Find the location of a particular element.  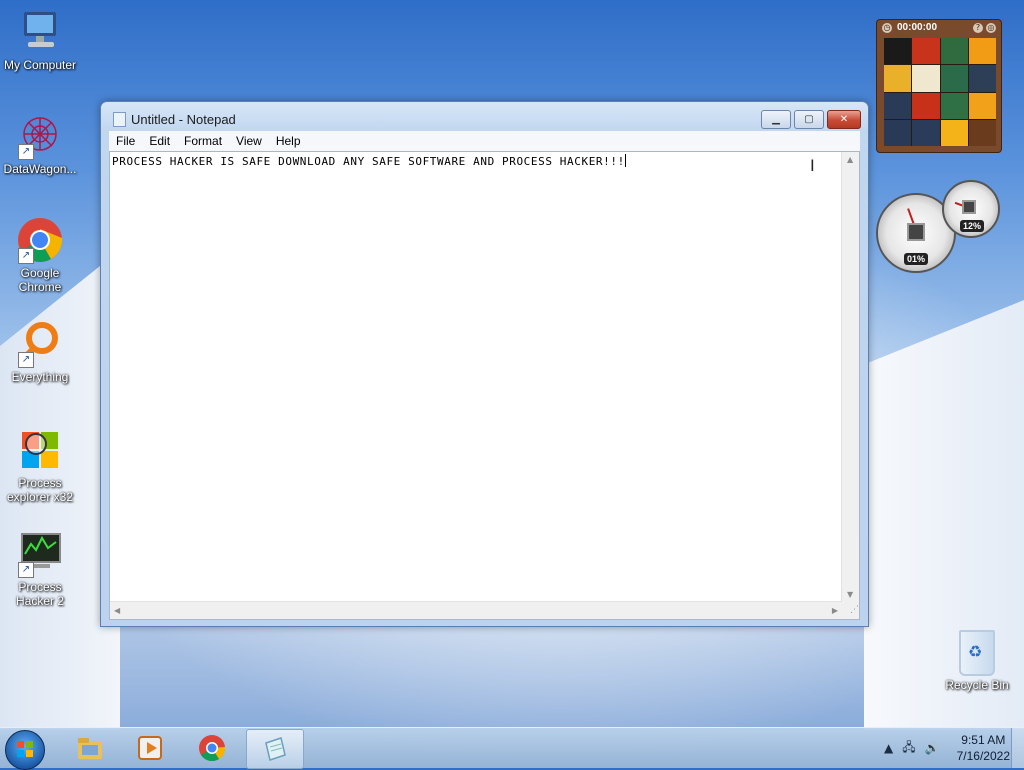

menu-bar: File Edit Format View Help is located at coordinates (484, 141).